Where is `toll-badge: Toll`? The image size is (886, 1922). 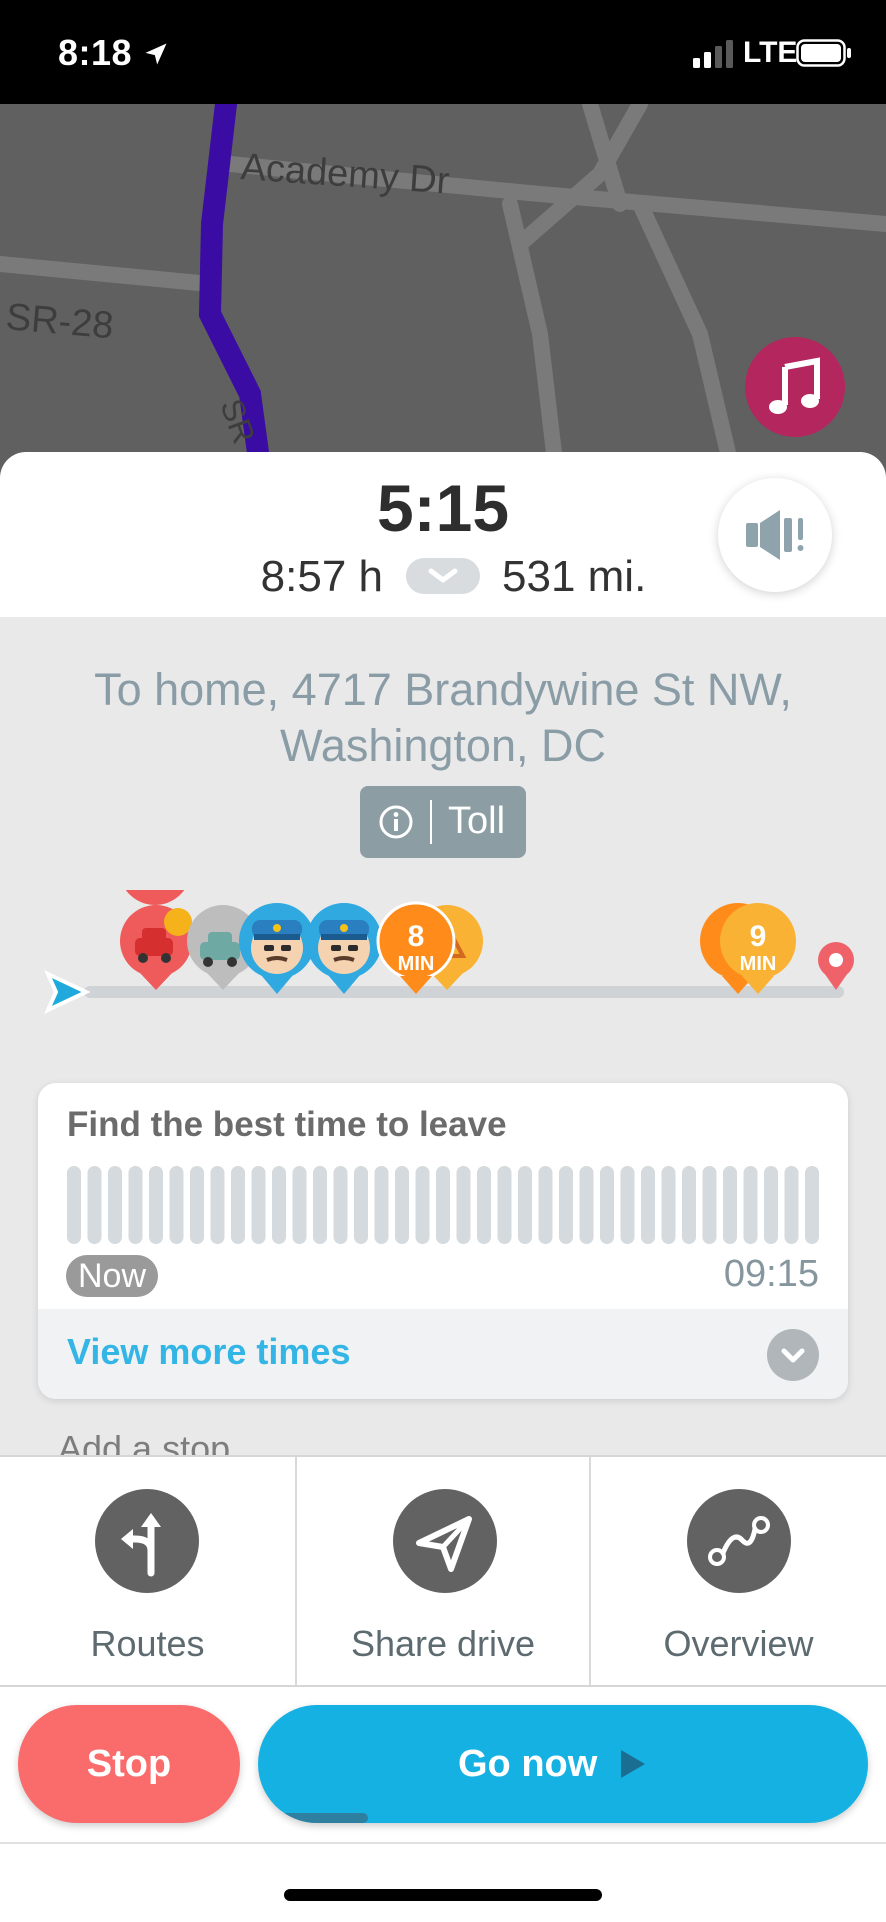 toll-badge: Toll is located at coordinates (443, 822).